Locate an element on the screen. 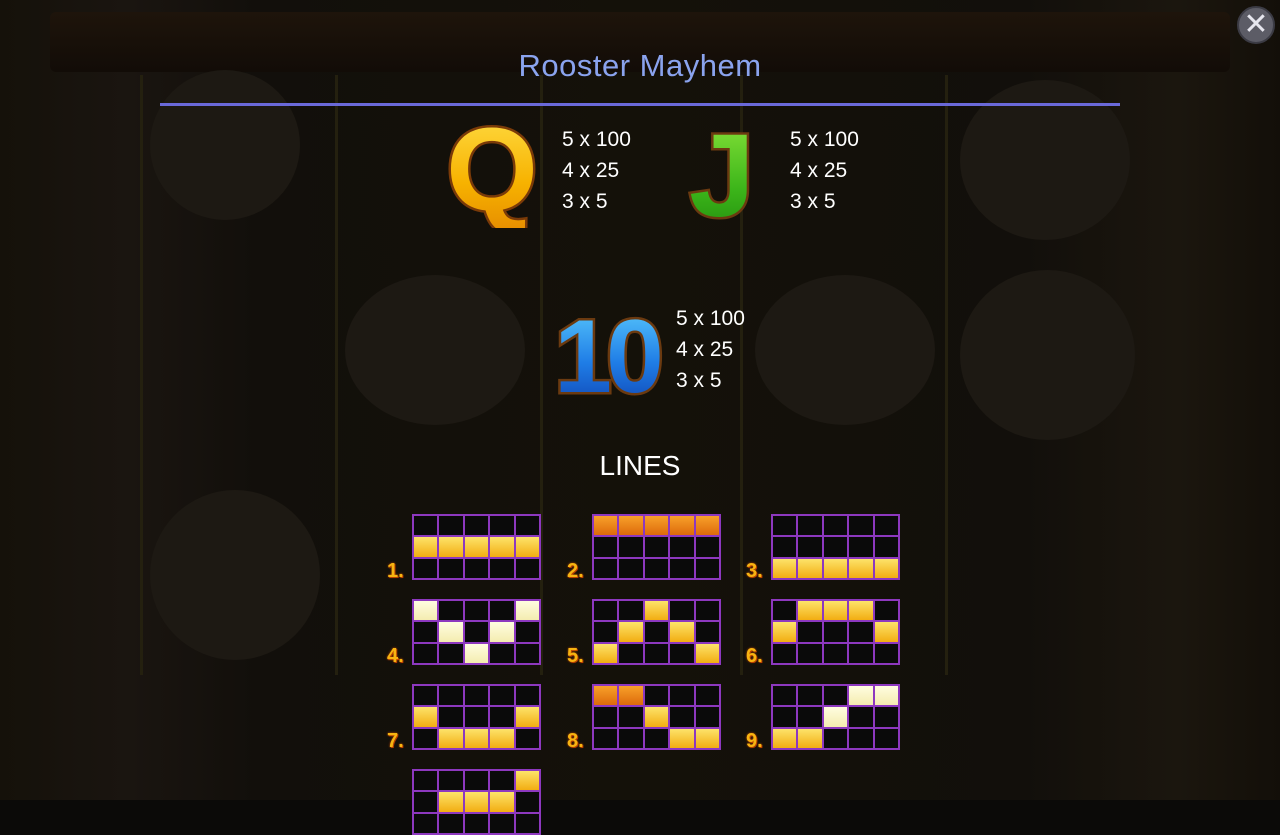 This screenshot has width=1280, height=835. payline-4-grid is located at coordinates (476, 632).